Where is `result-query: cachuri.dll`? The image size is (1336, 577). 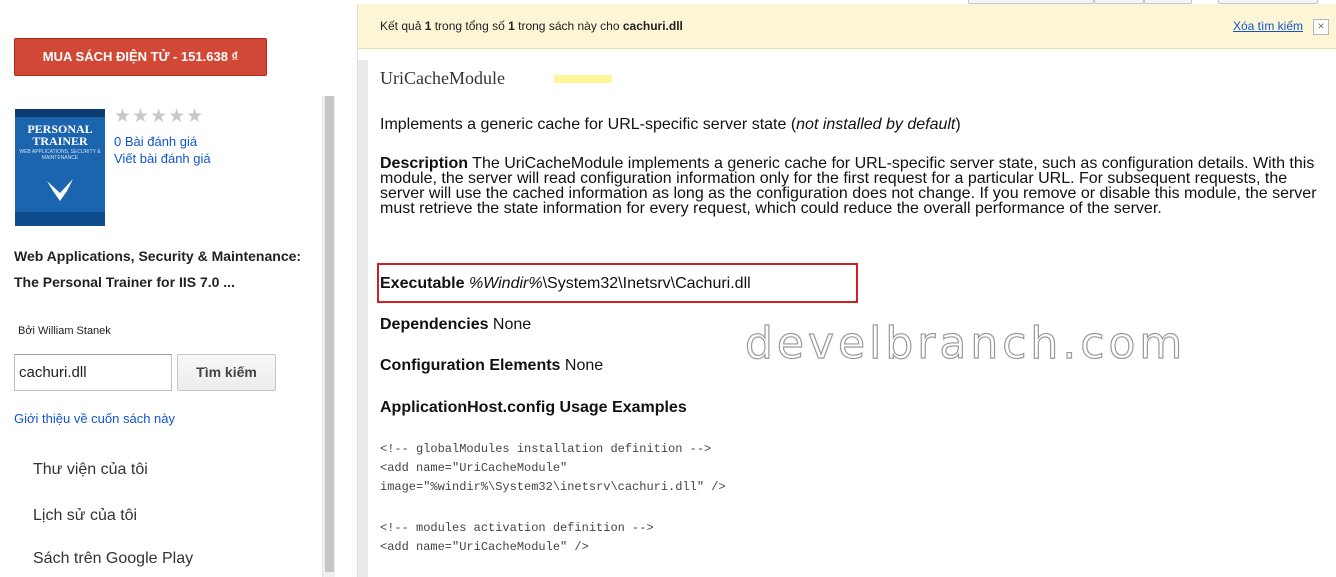 result-query: cachuri.dll is located at coordinates (652, 26).